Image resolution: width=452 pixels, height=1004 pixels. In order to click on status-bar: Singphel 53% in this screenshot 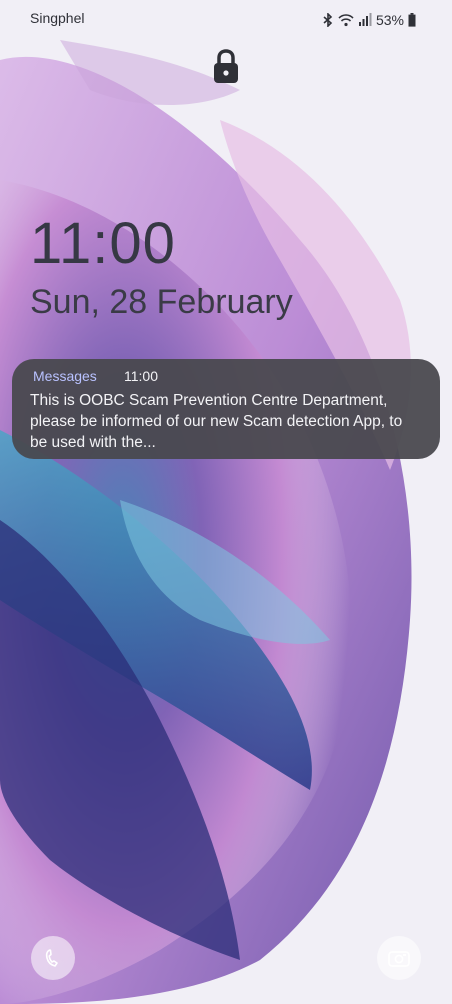, I will do `click(226, 20)`.